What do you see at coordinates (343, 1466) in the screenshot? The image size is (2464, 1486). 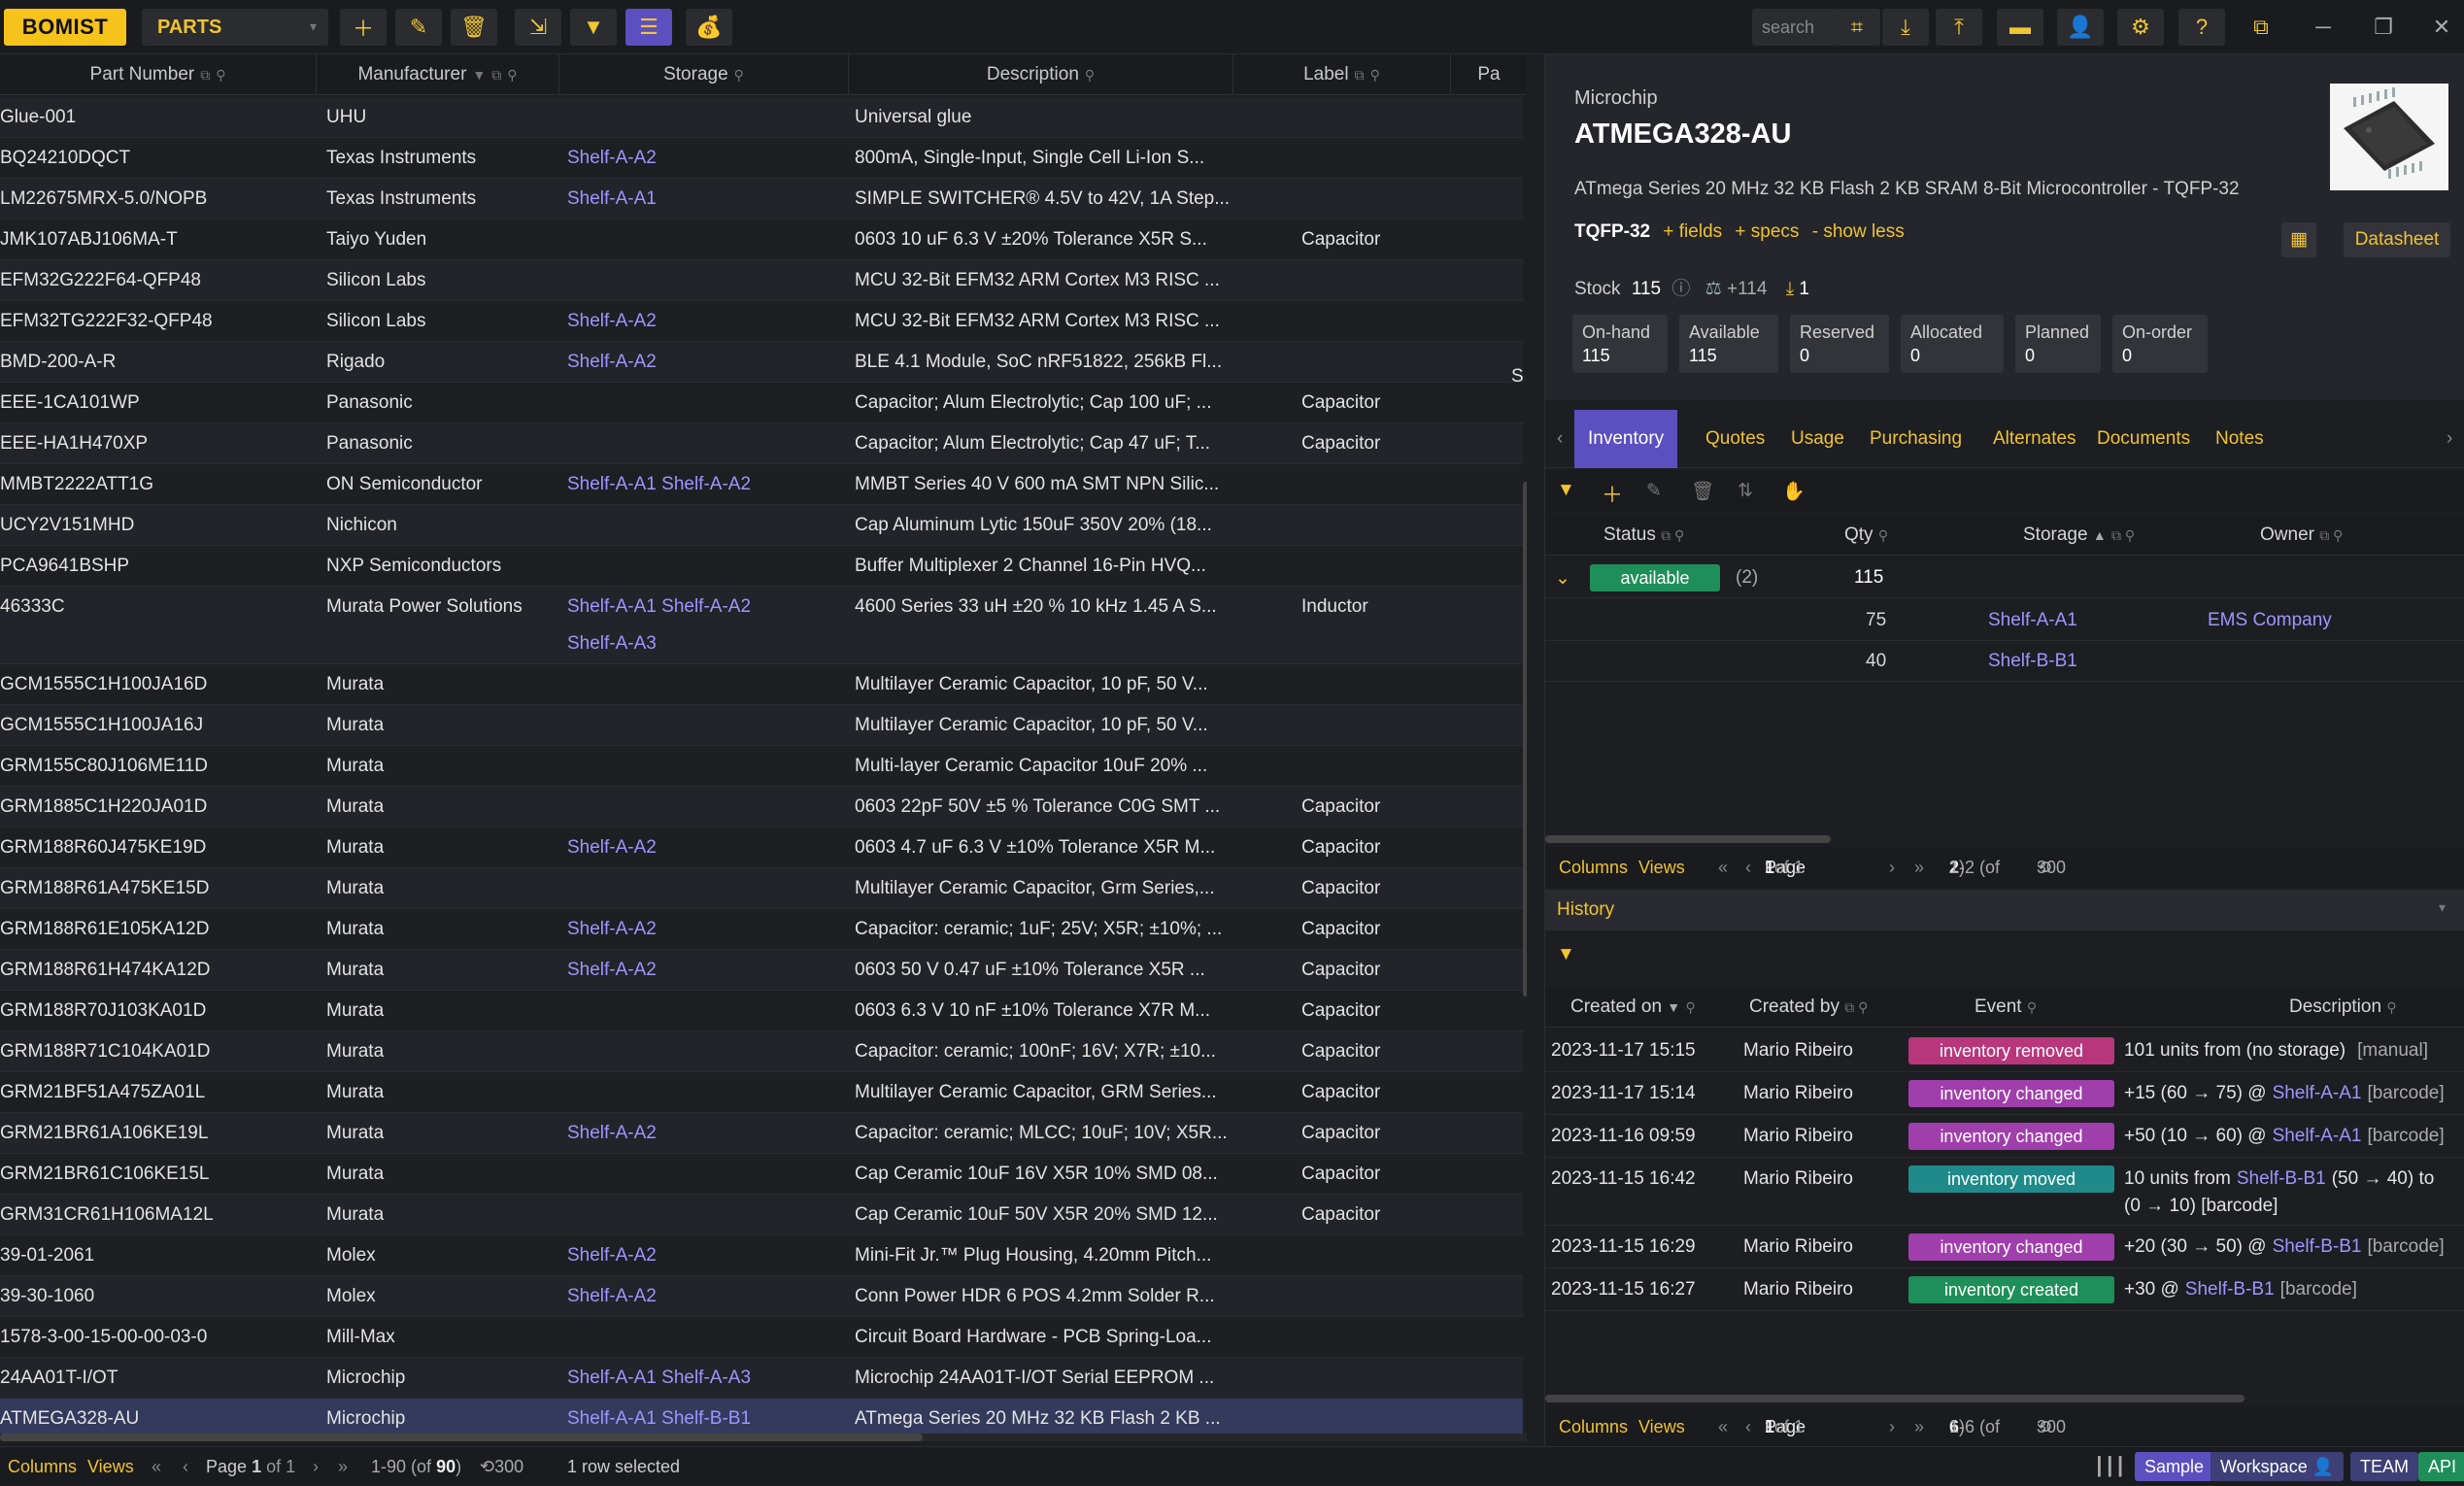 I see `last-page-icon: »` at bounding box center [343, 1466].